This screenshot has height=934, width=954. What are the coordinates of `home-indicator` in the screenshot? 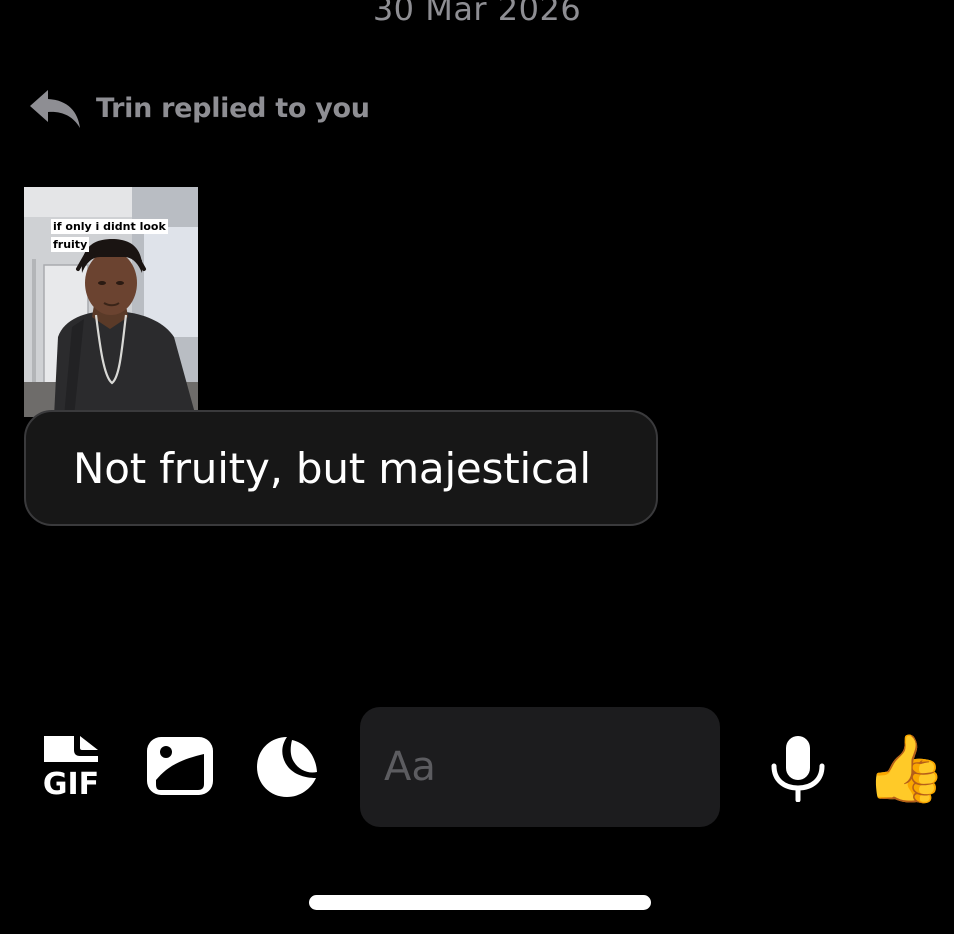 It's located at (480, 902).